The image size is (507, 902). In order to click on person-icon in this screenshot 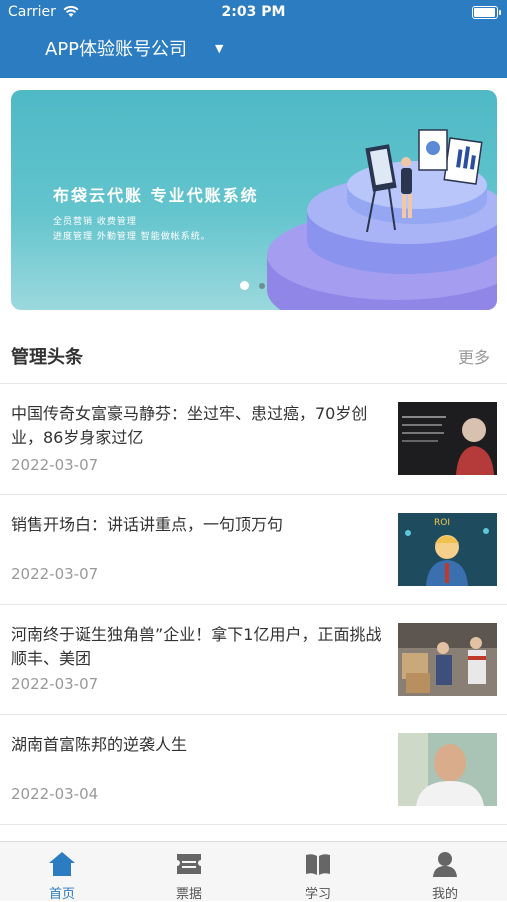, I will do `click(445, 864)`.